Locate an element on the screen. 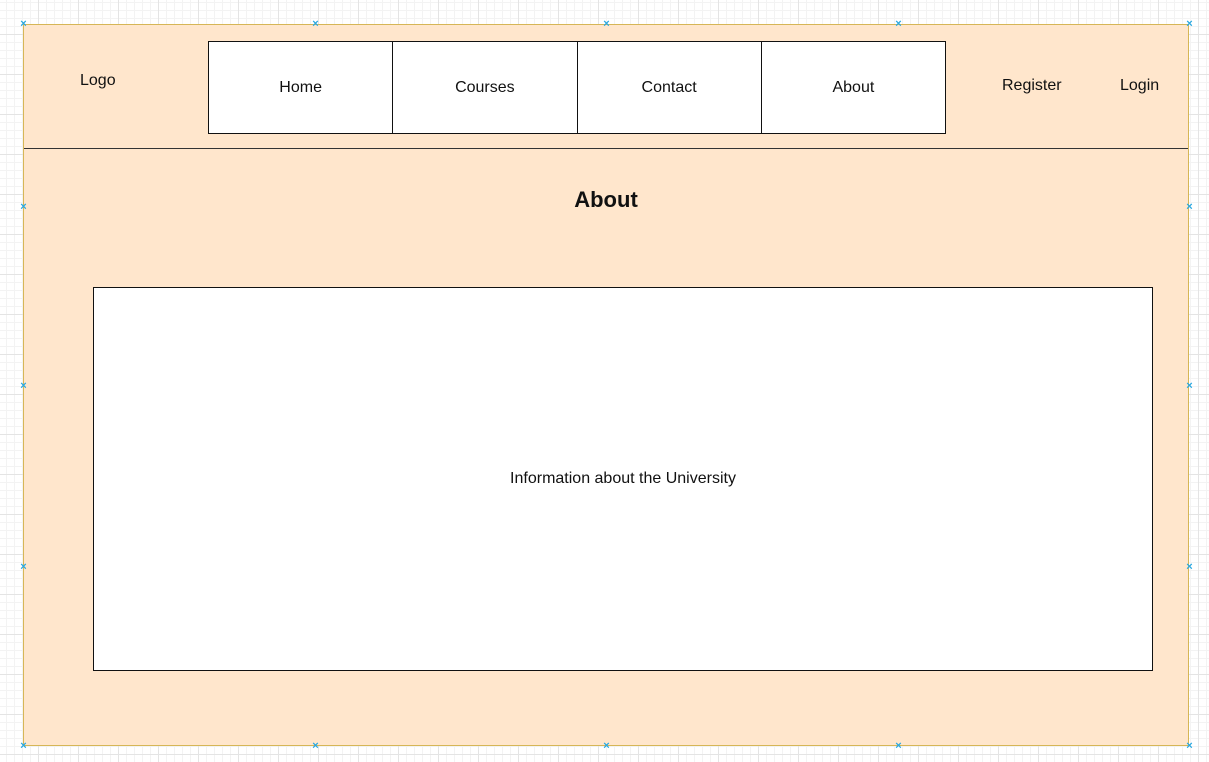  nav-item-contact: Contact is located at coordinates (669, 87).